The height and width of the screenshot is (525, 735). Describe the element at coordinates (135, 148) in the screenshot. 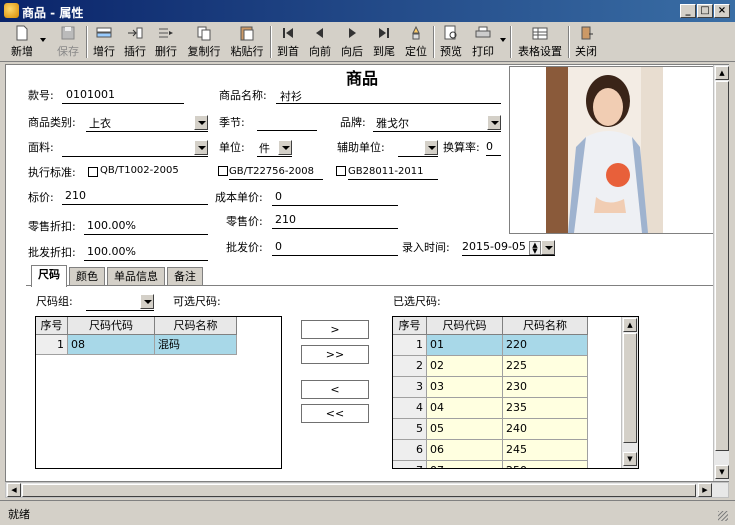

I see `fabric-select` at that location.